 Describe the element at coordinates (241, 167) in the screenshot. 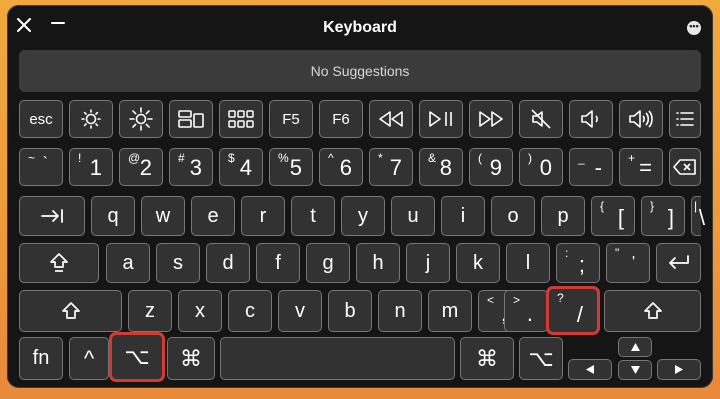

I see `key-4: $4` at that location.